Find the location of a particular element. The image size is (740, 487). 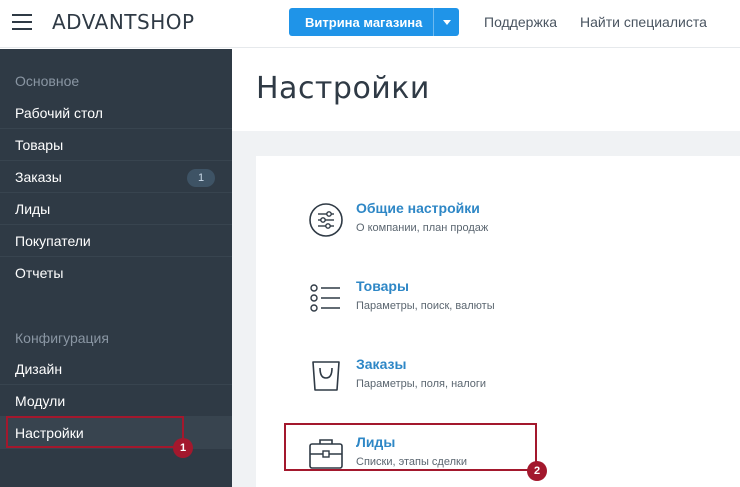

store-front-label: Витрина магазина is located at coordinates (364, 22).